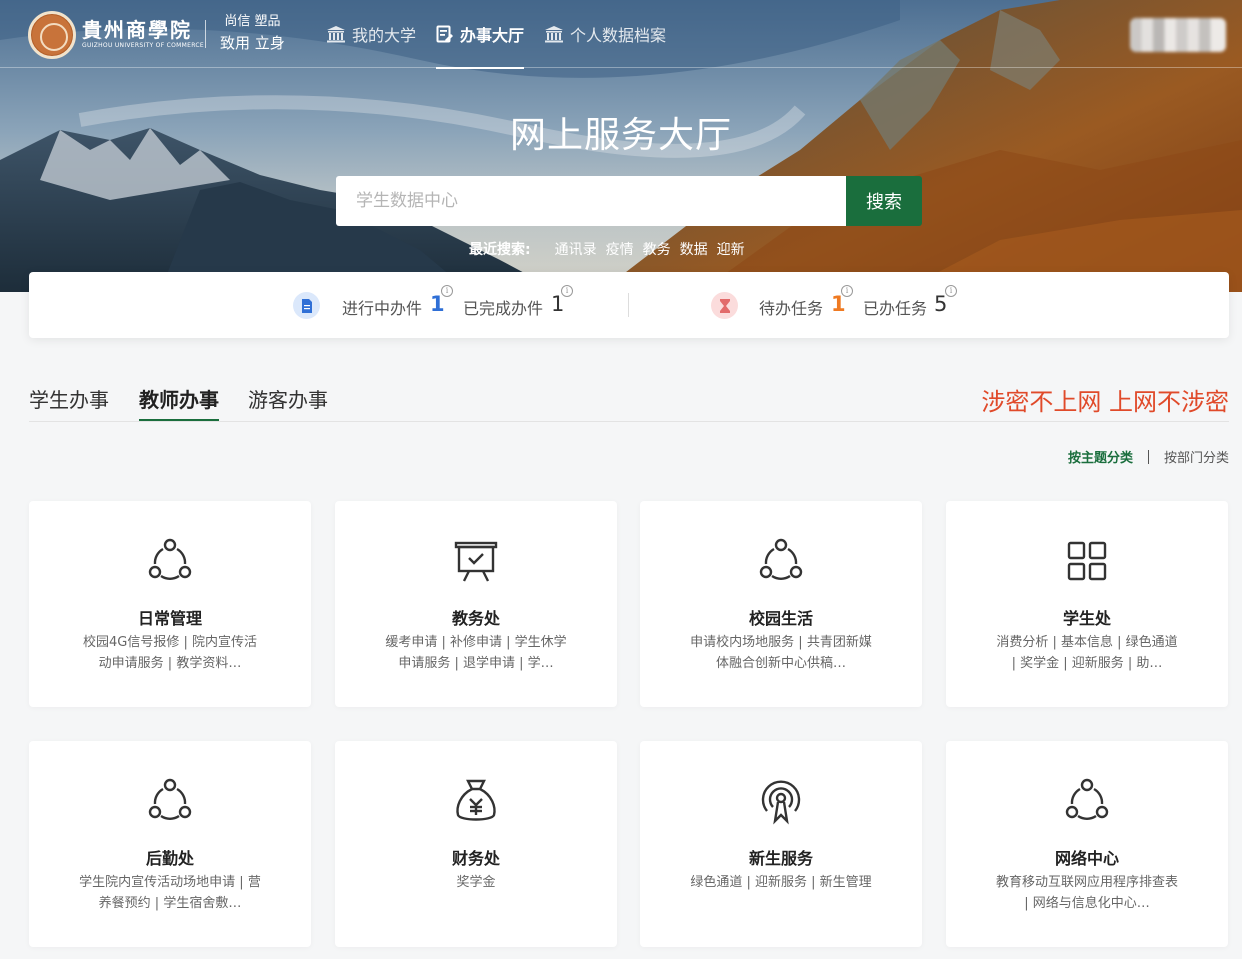  I want to click on recent-searches-label: 最近搜索:, so click(500, 250).